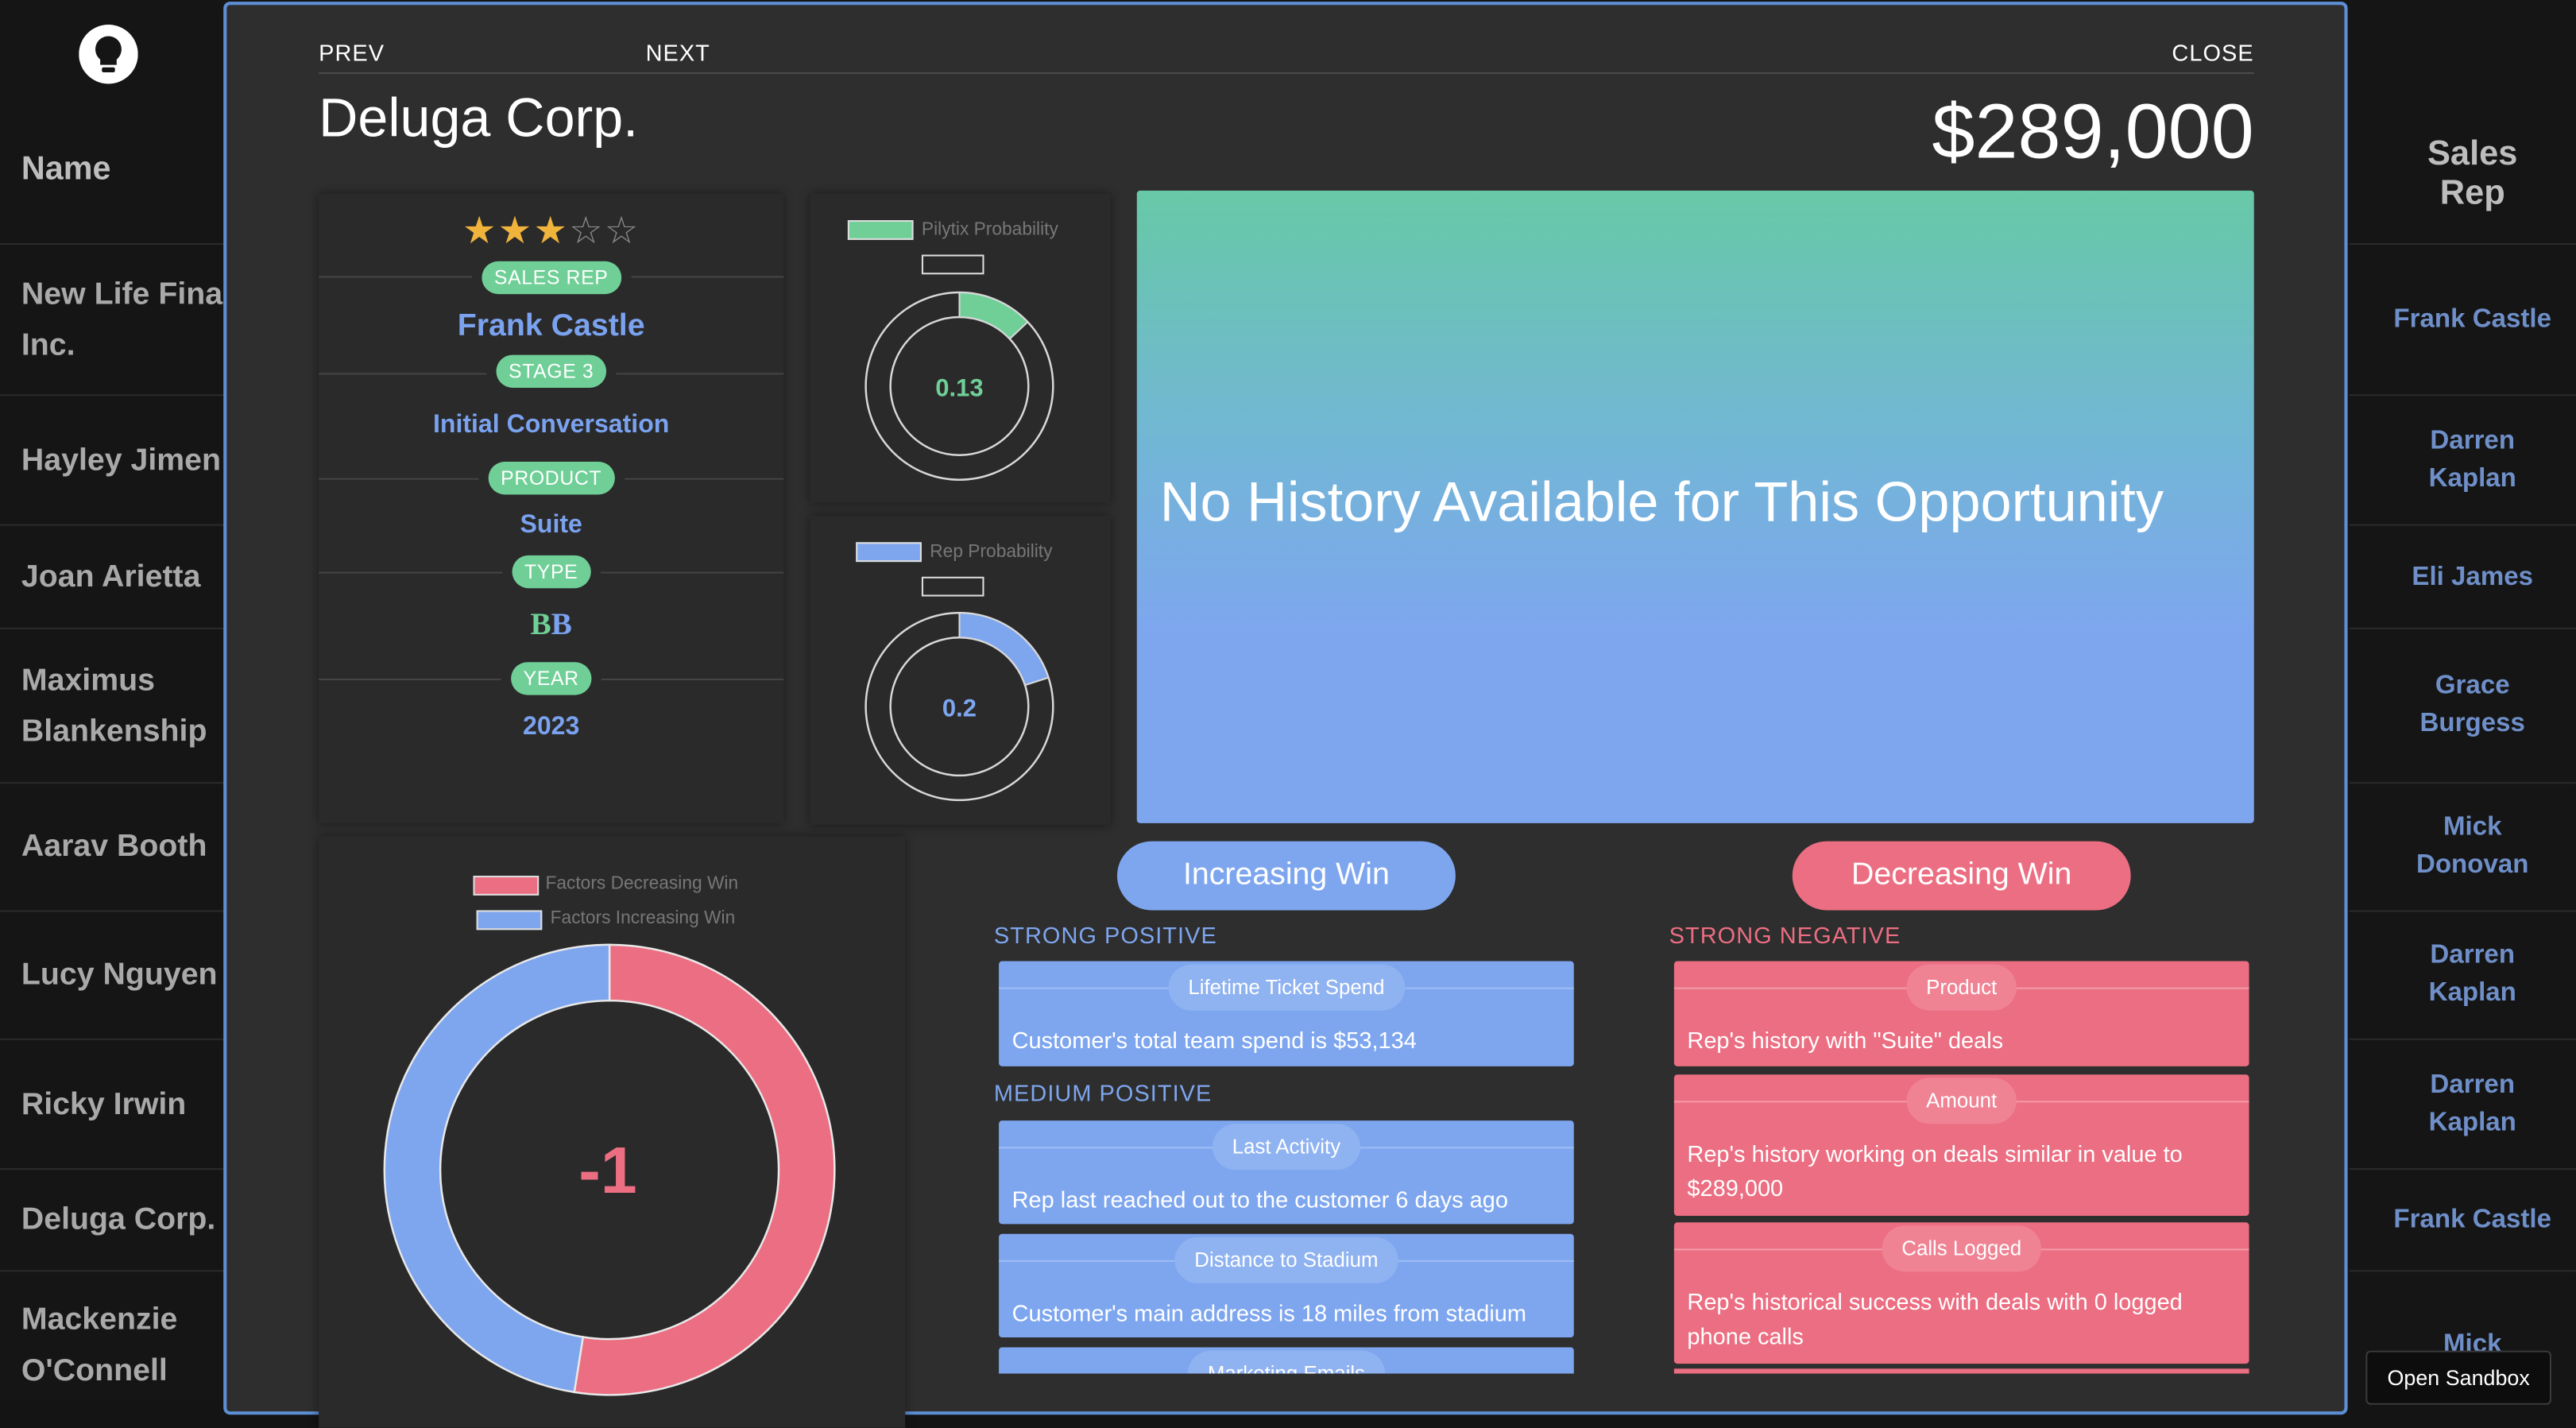 The height and width of the screenshot is (1428, 2576). I want to click on table-row: Lucy Nguyen, so click(115, 974).